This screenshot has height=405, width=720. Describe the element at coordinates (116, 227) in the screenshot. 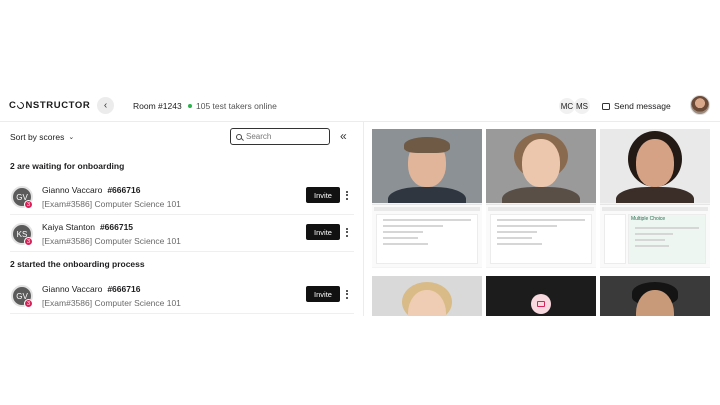

I see `taker-id: #666715` at that location.